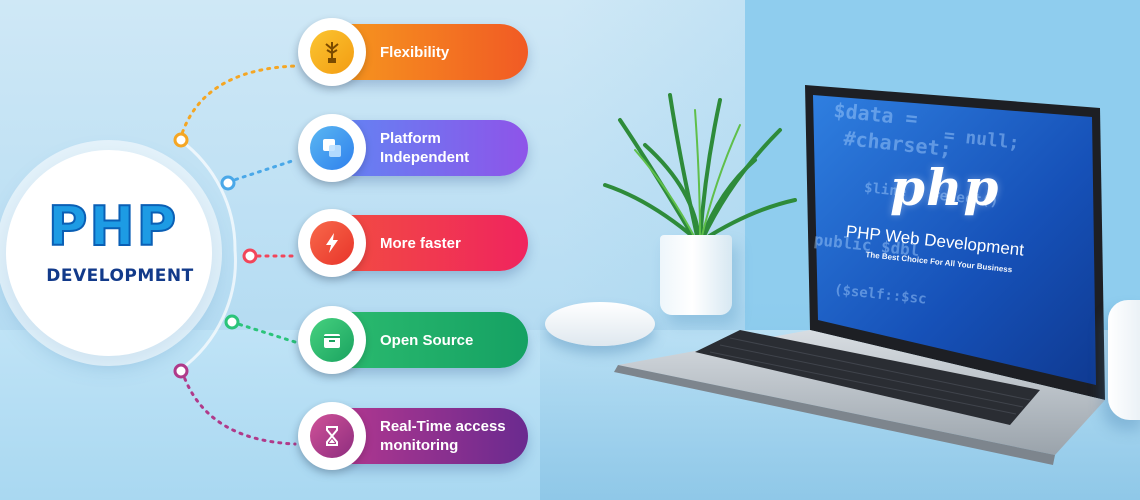  What do you see at coordinates (113, 226) in the screenshot?
I see `hub-title: PHP` at bounding box center [113, 226].